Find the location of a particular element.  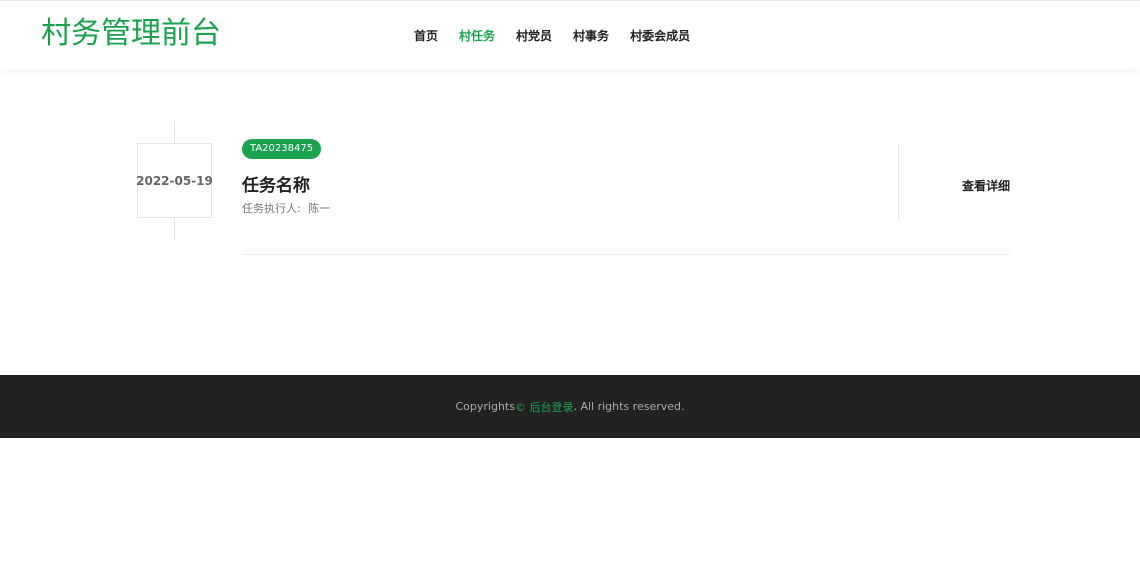

site-footer: Copyrights © 后台登录 . All rights reserved. is located at coordinates (570, 406).